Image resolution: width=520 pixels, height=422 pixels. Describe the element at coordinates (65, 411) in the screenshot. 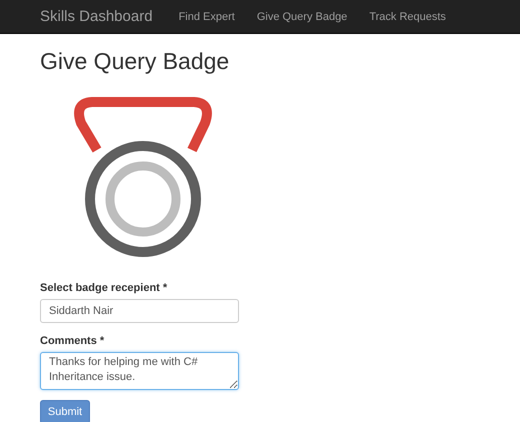

I see `submit-button: Submit` at that location.